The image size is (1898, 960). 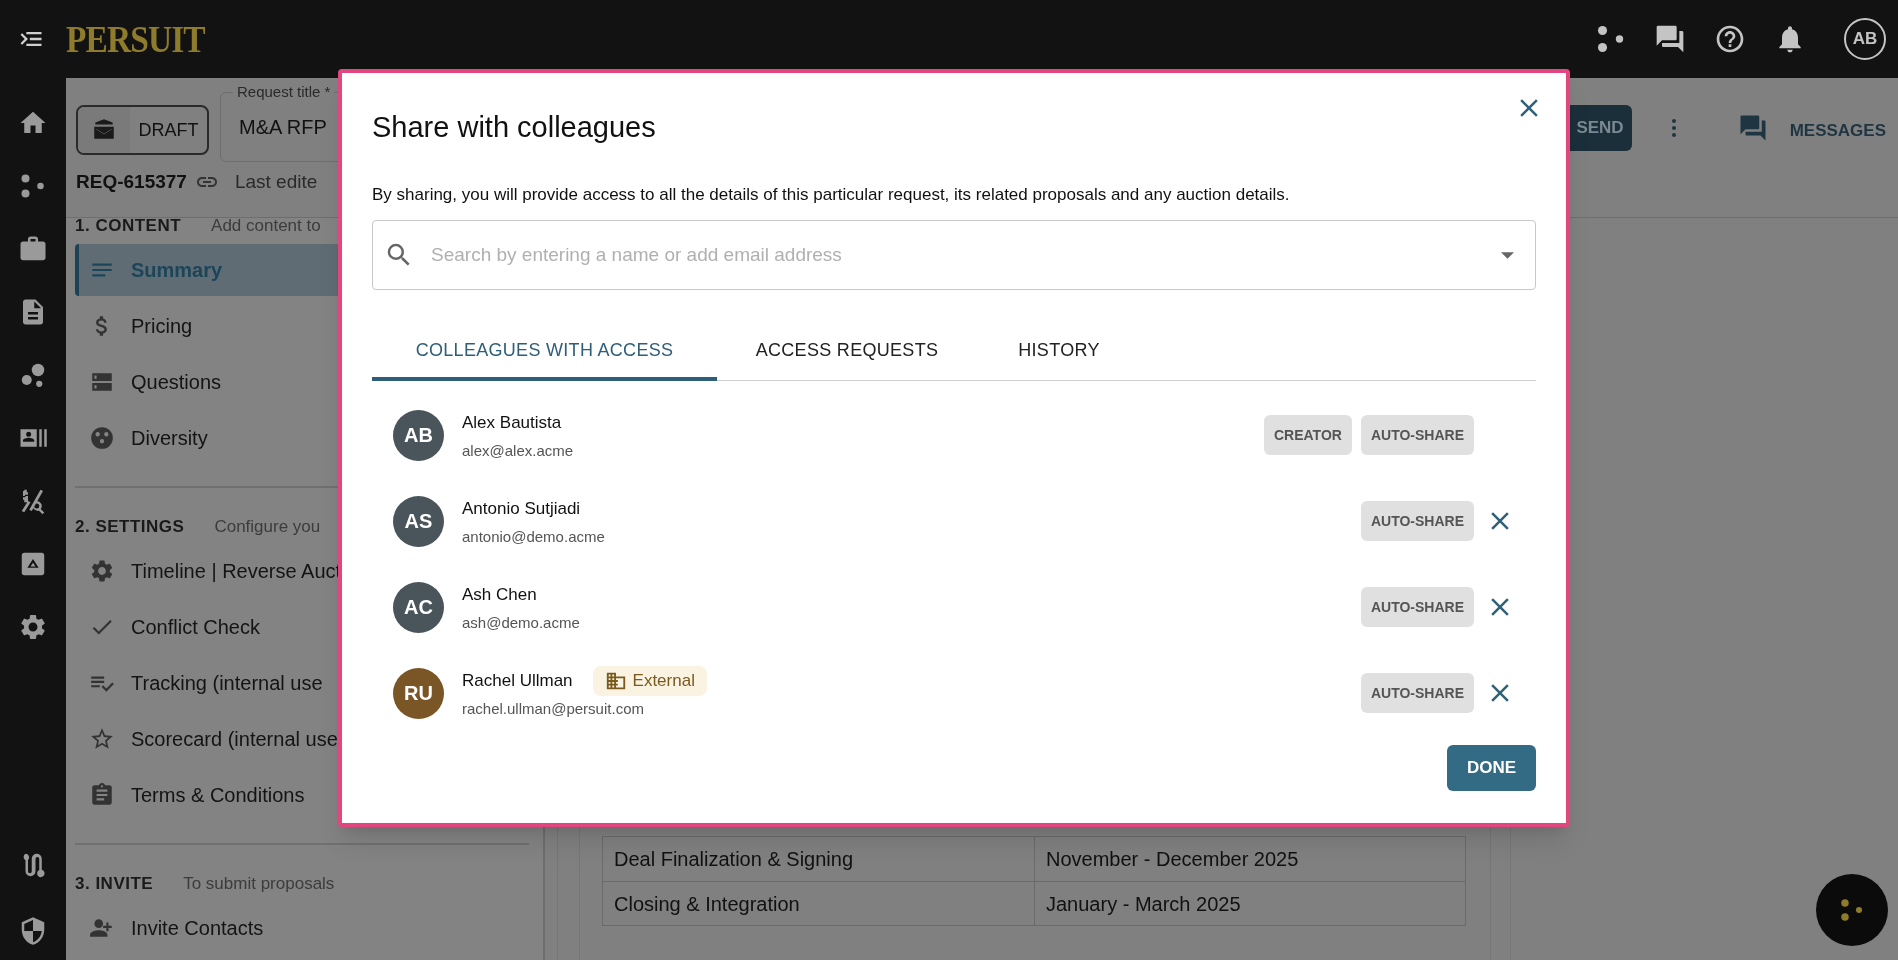 What do you see at coordinates (517, 681) in the screenshot?
I see `colleague-name: Rachel Ullman` at bounding box center [517, 681].